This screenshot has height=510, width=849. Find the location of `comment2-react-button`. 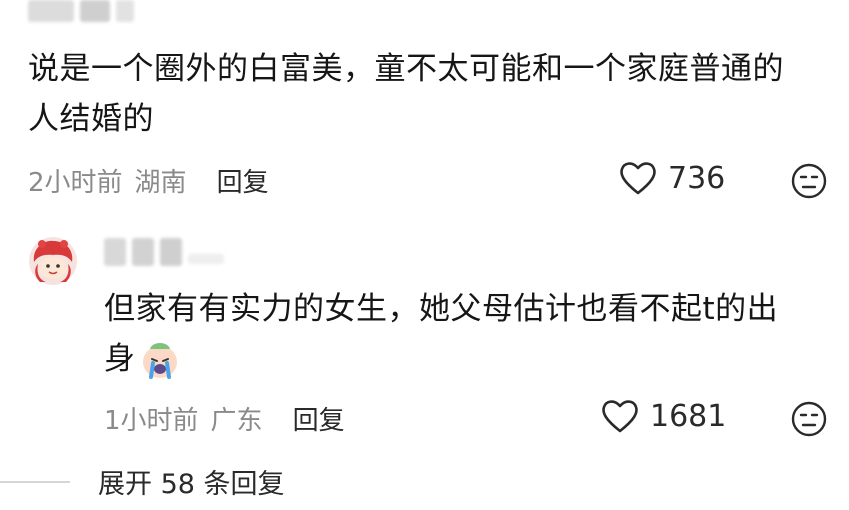

comment2-react-button is located at coordinates (809, 421).